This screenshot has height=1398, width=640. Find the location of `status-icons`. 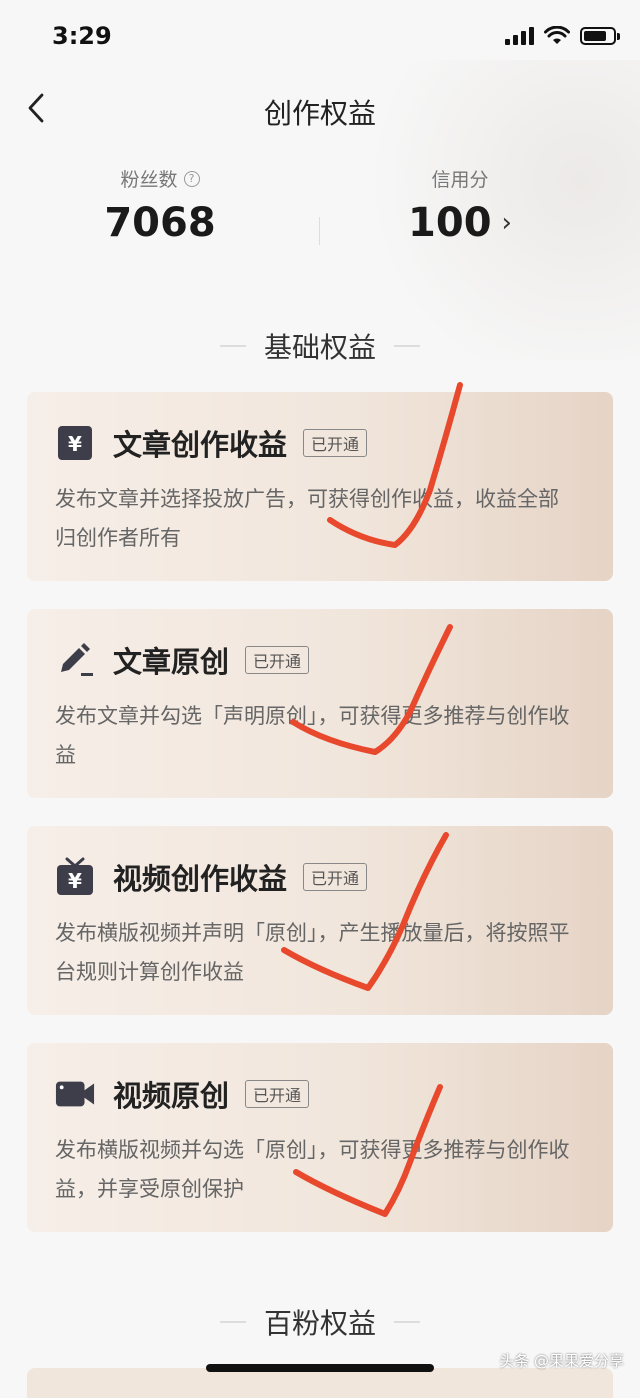

status-icons is located at coordinates (562, 36).